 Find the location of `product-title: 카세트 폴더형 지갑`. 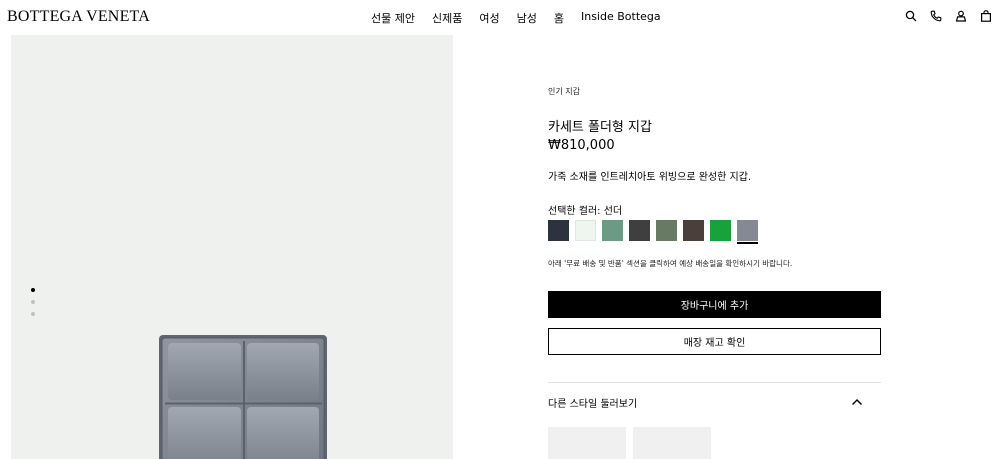

product-title: 카세트 폴더형 지갑 is located at coordinates (600, 127).